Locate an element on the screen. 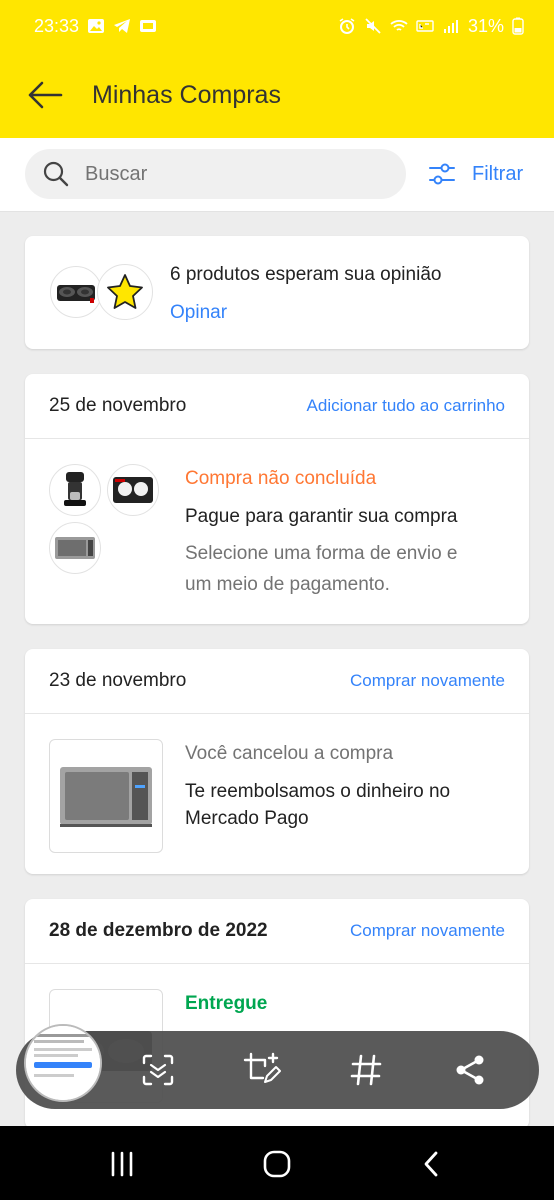  app-header: Minhas Compras is located at coordinates (277, 95).